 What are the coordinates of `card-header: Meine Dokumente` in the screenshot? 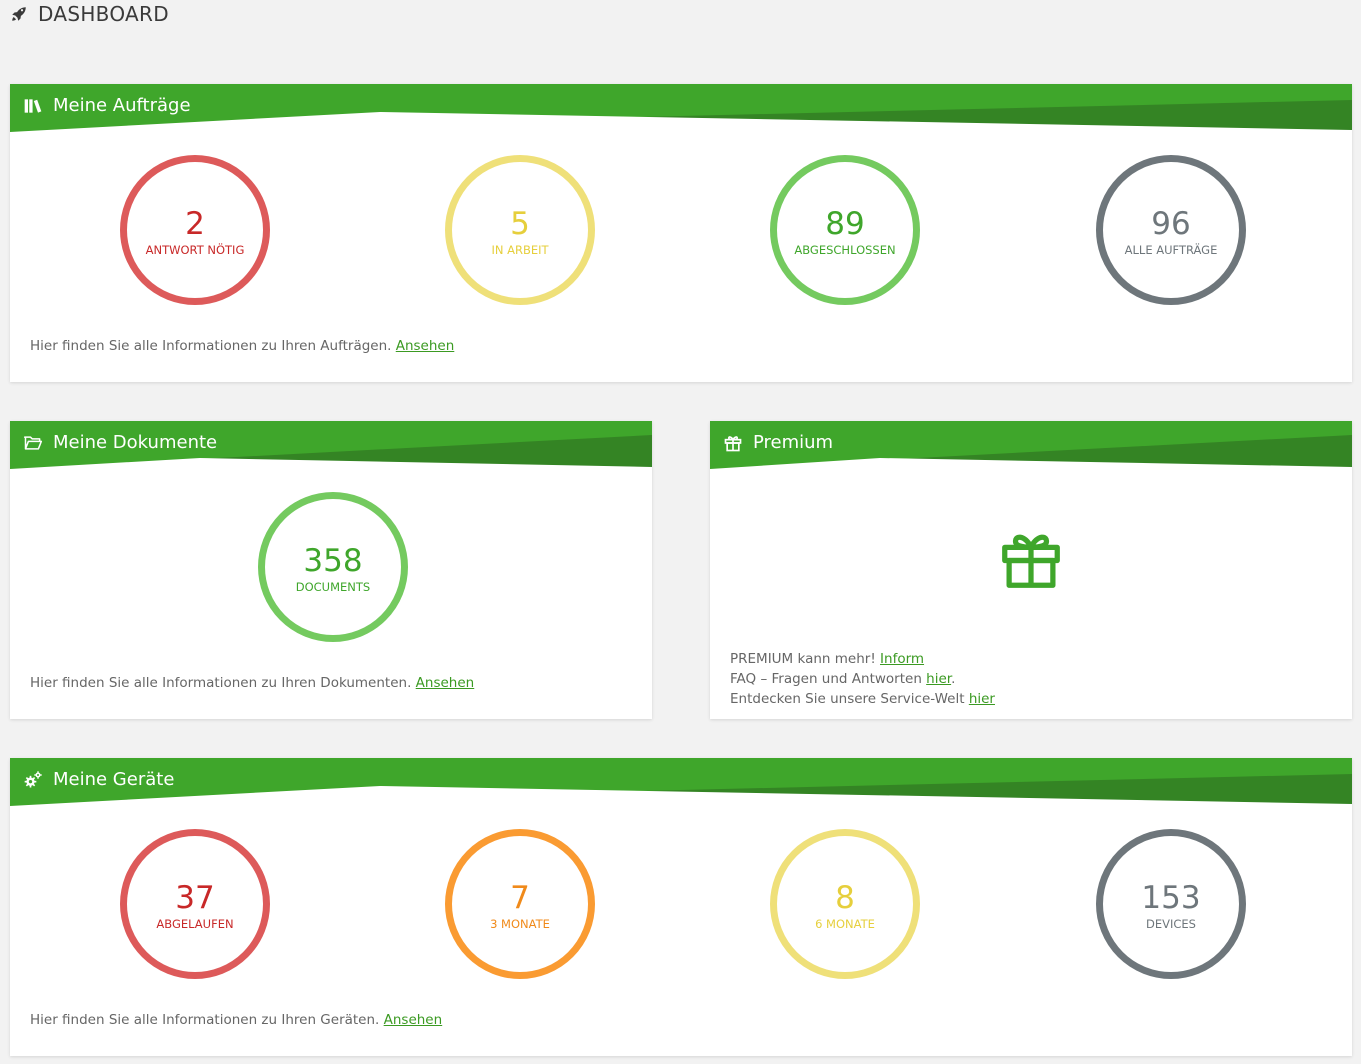 It's located at (331, 445).